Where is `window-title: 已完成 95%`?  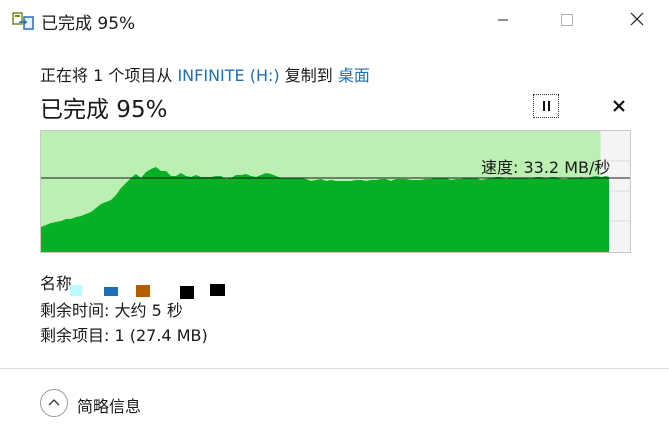 window-title: 已完成 95% is located at coordinates (88, 24).